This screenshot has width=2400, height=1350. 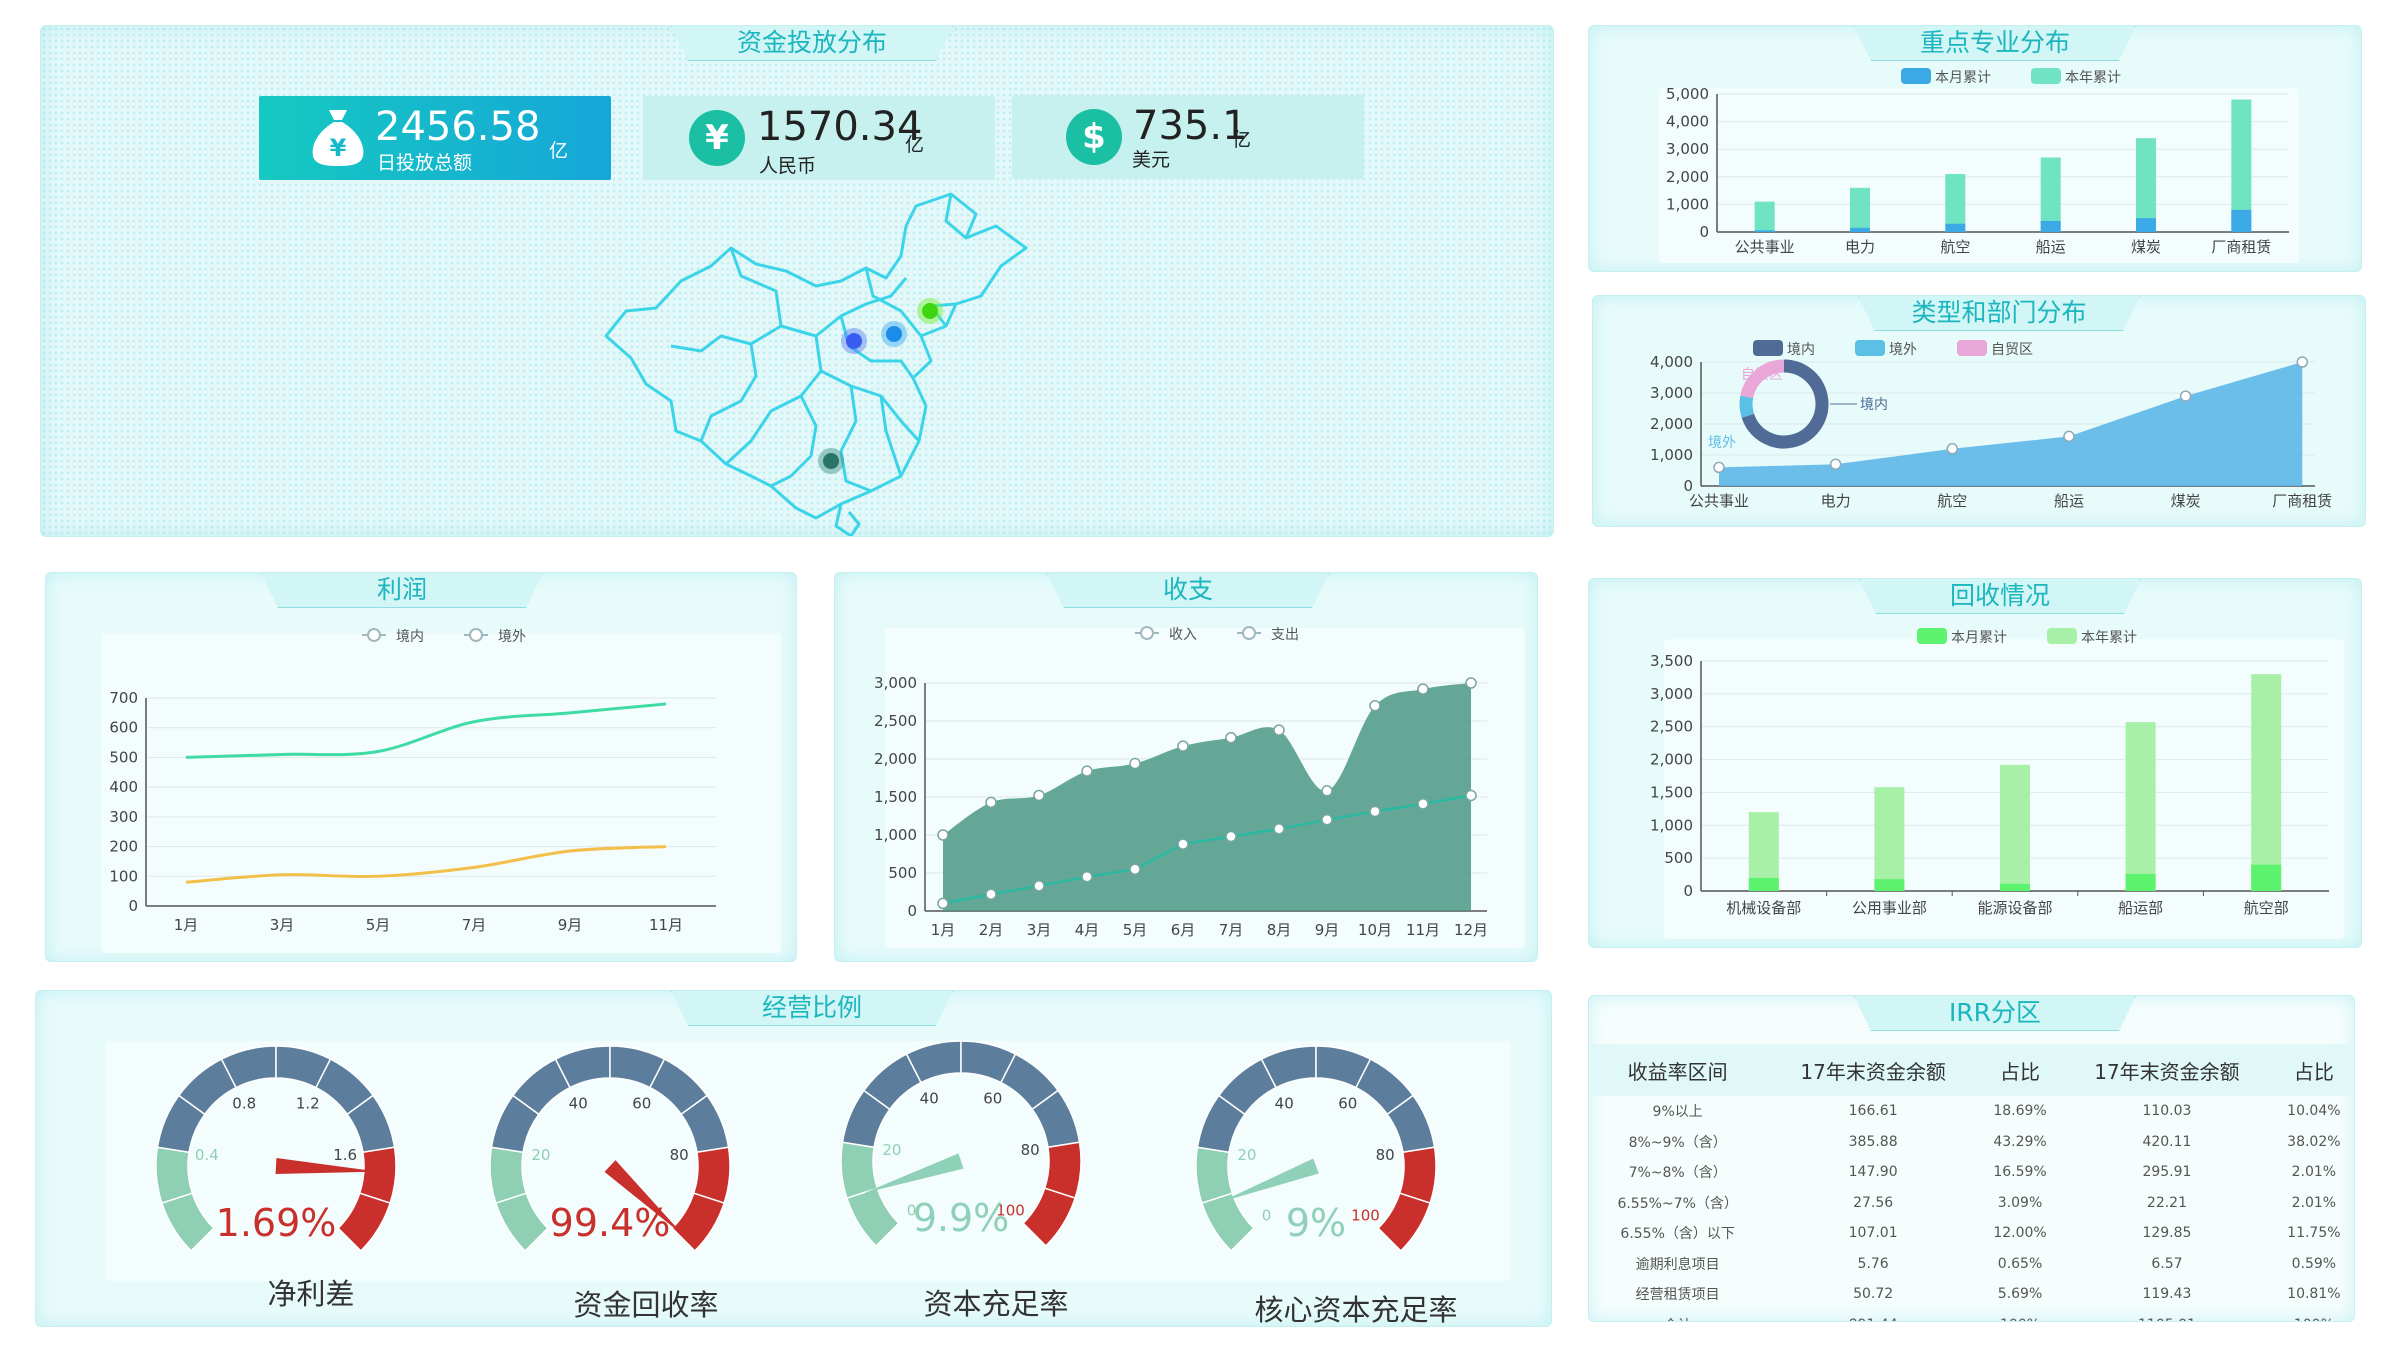 I want to click on table-row: 9%以上 166.61 18.69% 110.03 10.04%, so click(x=1971, y=1111).